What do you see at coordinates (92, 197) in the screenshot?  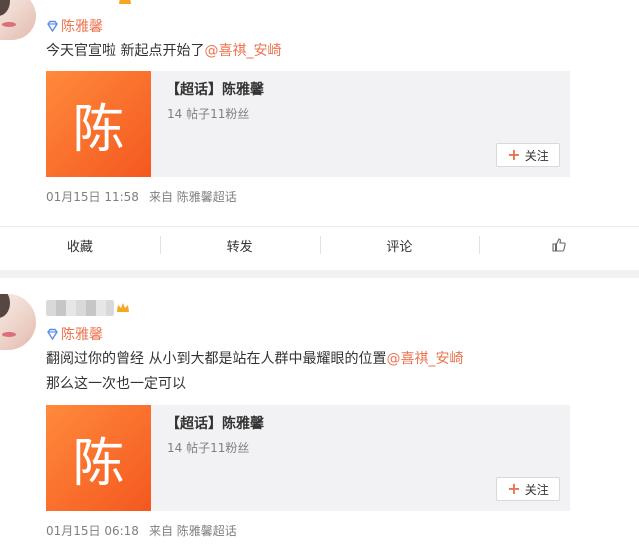 I see `post-date: 01月15日 11:58` at bounding box center [92, 197].